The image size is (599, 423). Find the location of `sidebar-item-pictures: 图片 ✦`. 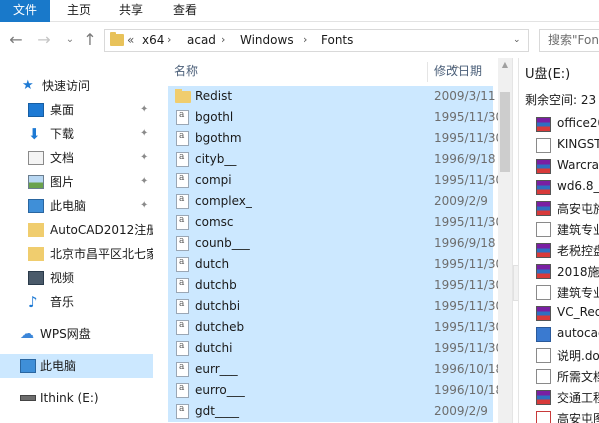

sidebar-item-pictures: 图片 ✦ is located at coordinates (76, 182).